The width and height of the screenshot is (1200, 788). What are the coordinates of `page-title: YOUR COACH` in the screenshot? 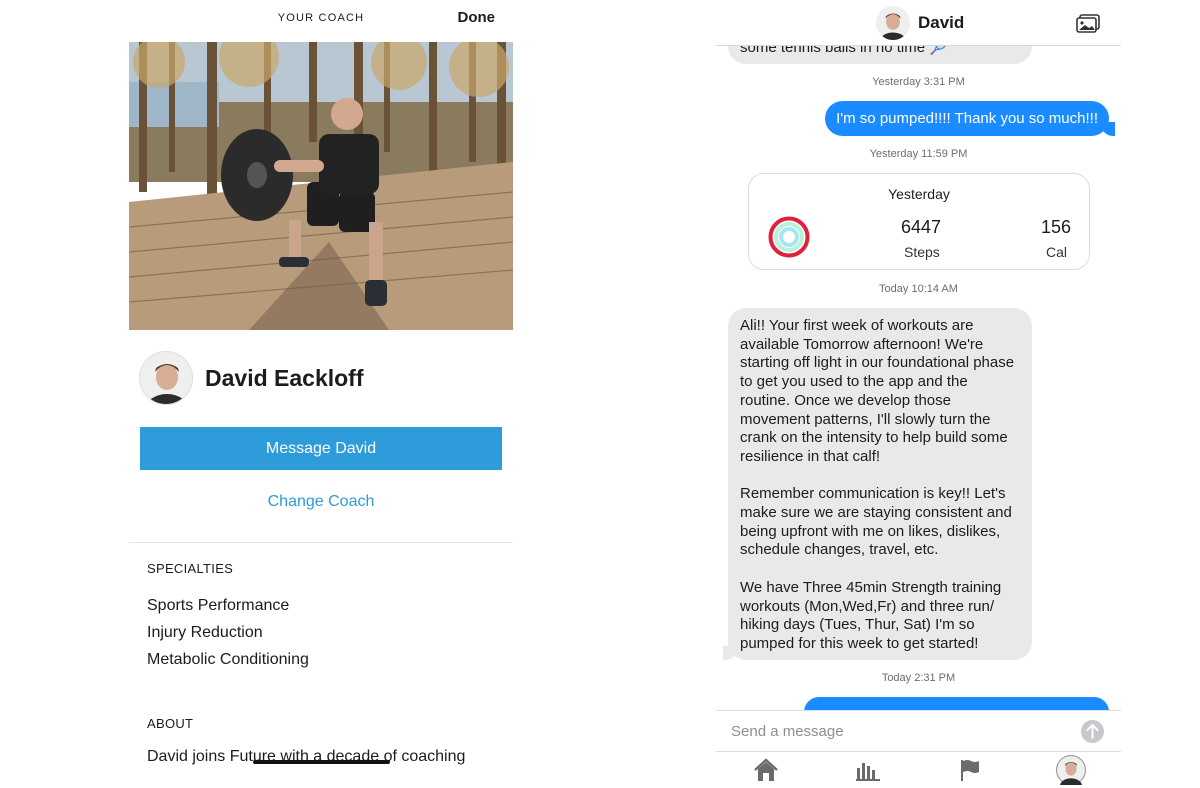 It's located at (321, 18).